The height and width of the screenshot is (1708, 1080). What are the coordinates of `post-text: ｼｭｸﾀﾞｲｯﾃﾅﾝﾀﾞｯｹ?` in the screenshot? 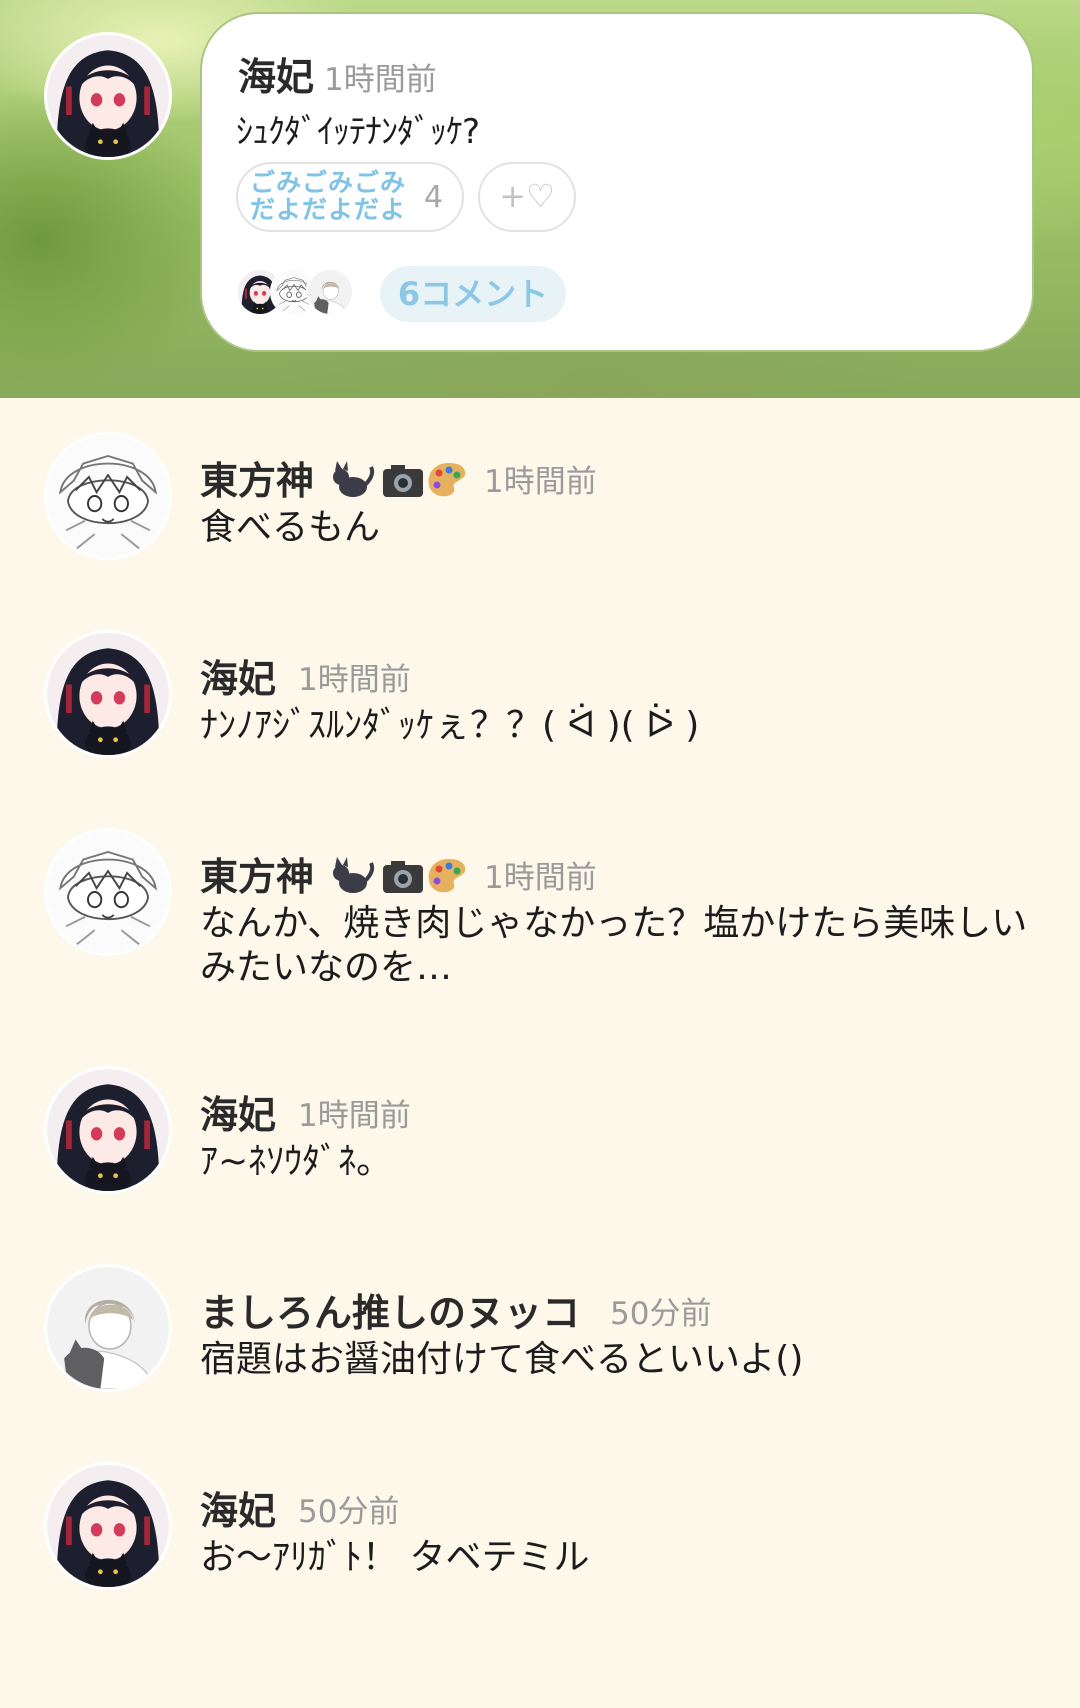 It's located at (358, 132).